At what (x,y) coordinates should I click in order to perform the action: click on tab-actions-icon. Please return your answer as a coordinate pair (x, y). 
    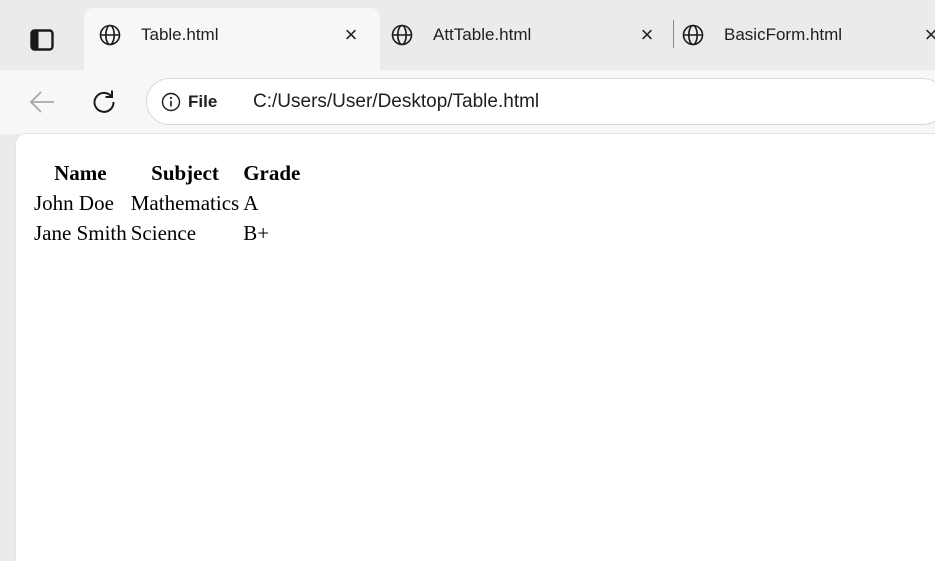
    Looking at the image, I should click on (42, 40).